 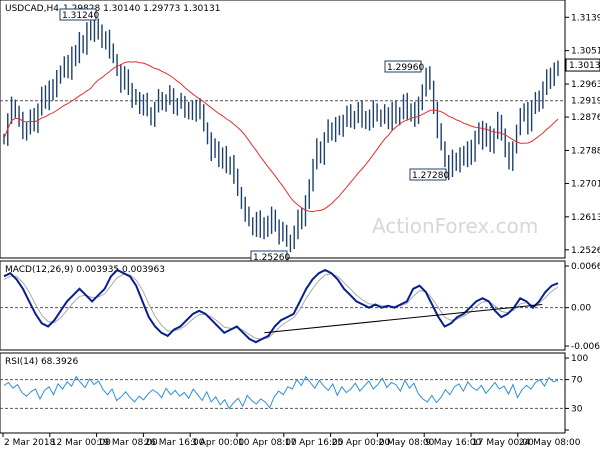 What do you see at coordinates (585, 218) in the screenshot?
I see `price-y-tick-label: 1.26130` at bounding box center [585, 218].